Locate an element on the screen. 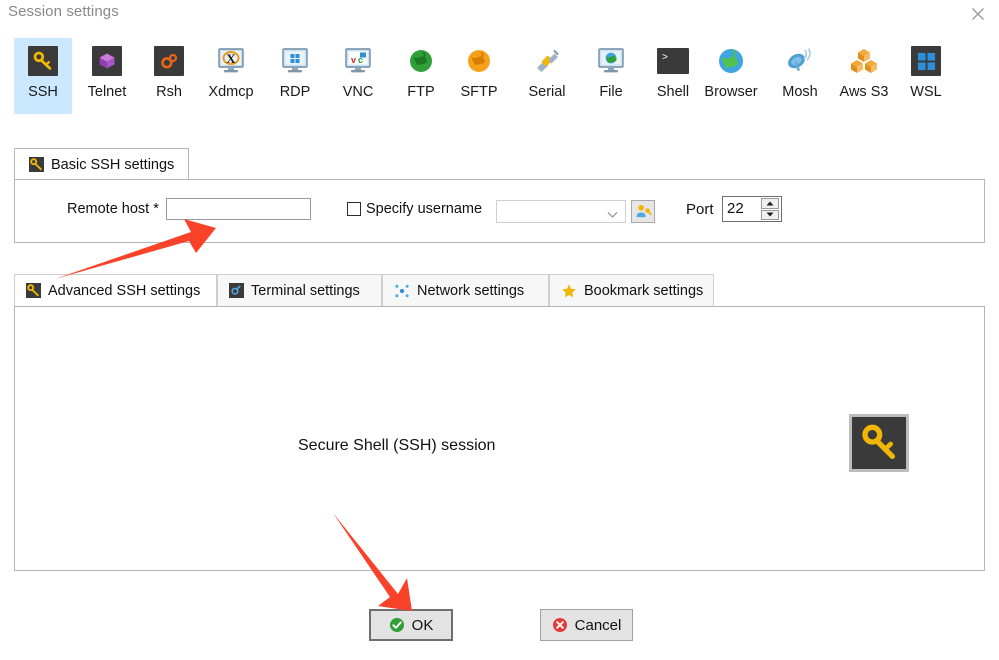 This screenshot has height=660, width=999. session-type-wsl: WSL is located at coordinates (926, 76).